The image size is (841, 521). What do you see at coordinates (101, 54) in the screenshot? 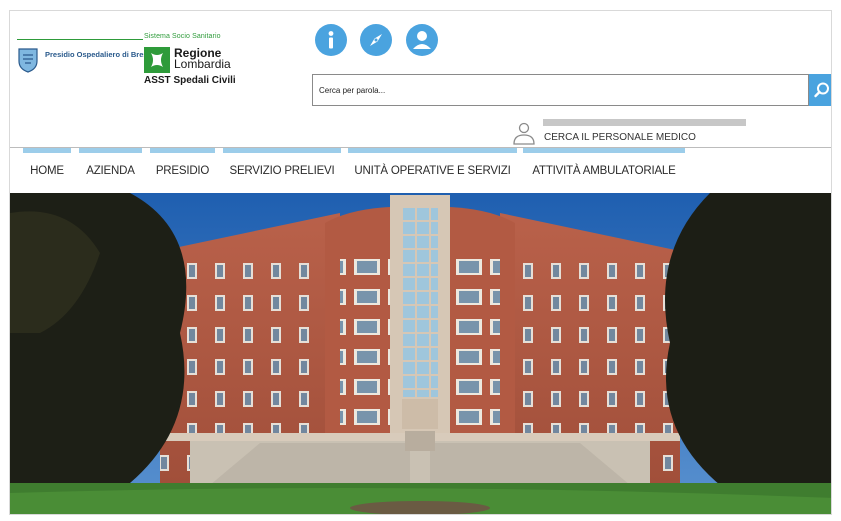
I see `presidio-logo-text: Presidio Ospedaliero di Brescia` at bounding box center [101, 54].